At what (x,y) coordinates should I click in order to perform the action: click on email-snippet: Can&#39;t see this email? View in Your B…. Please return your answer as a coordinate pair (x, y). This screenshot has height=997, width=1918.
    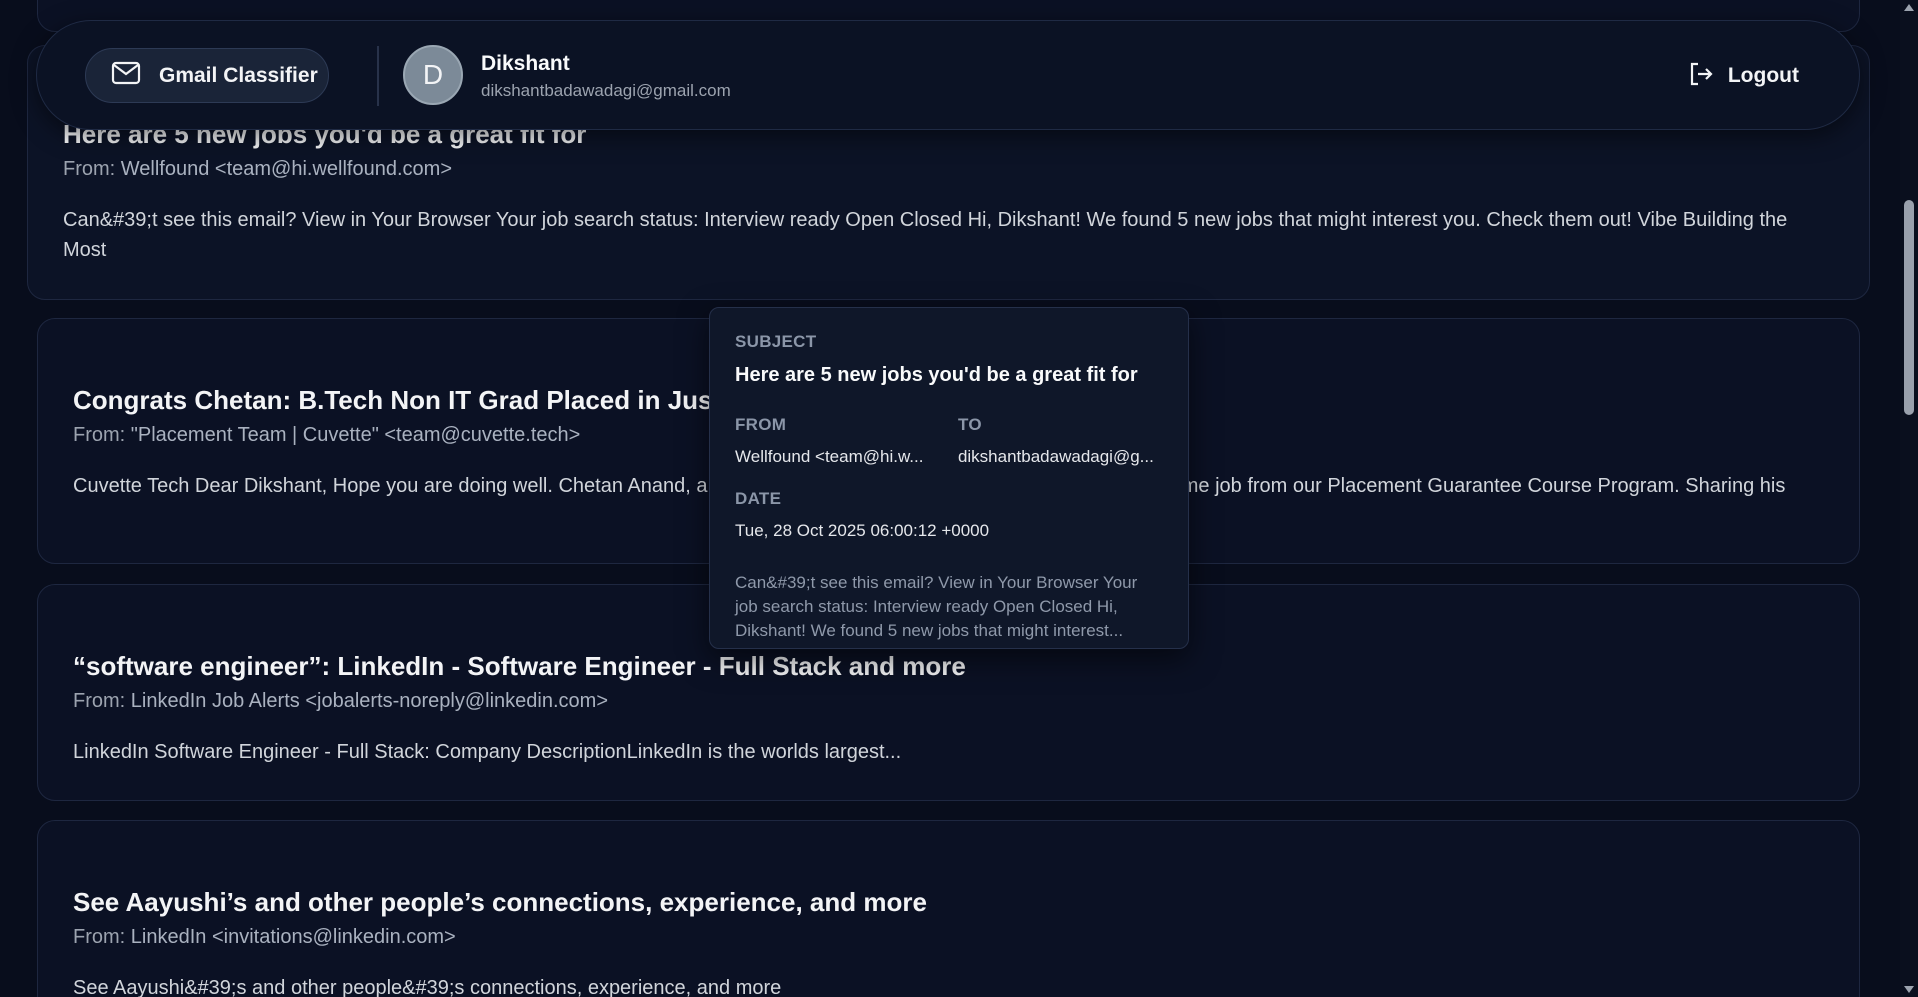
    Looking at the image, I should click on (925, 235).